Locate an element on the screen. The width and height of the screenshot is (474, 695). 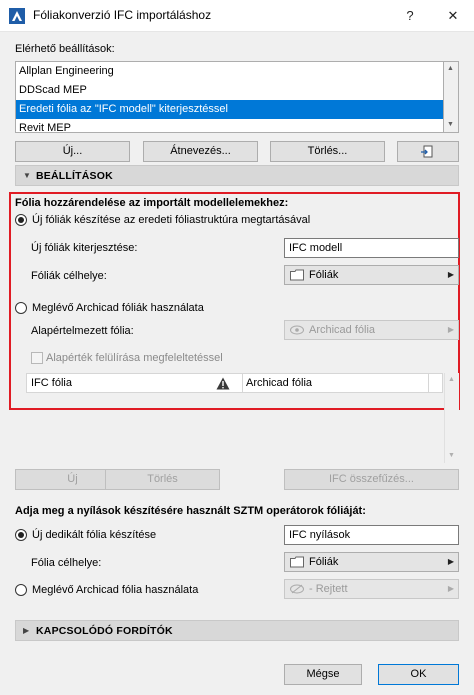
openings-target-label: Fólia célhelye: is located at coordinates (66, 563).